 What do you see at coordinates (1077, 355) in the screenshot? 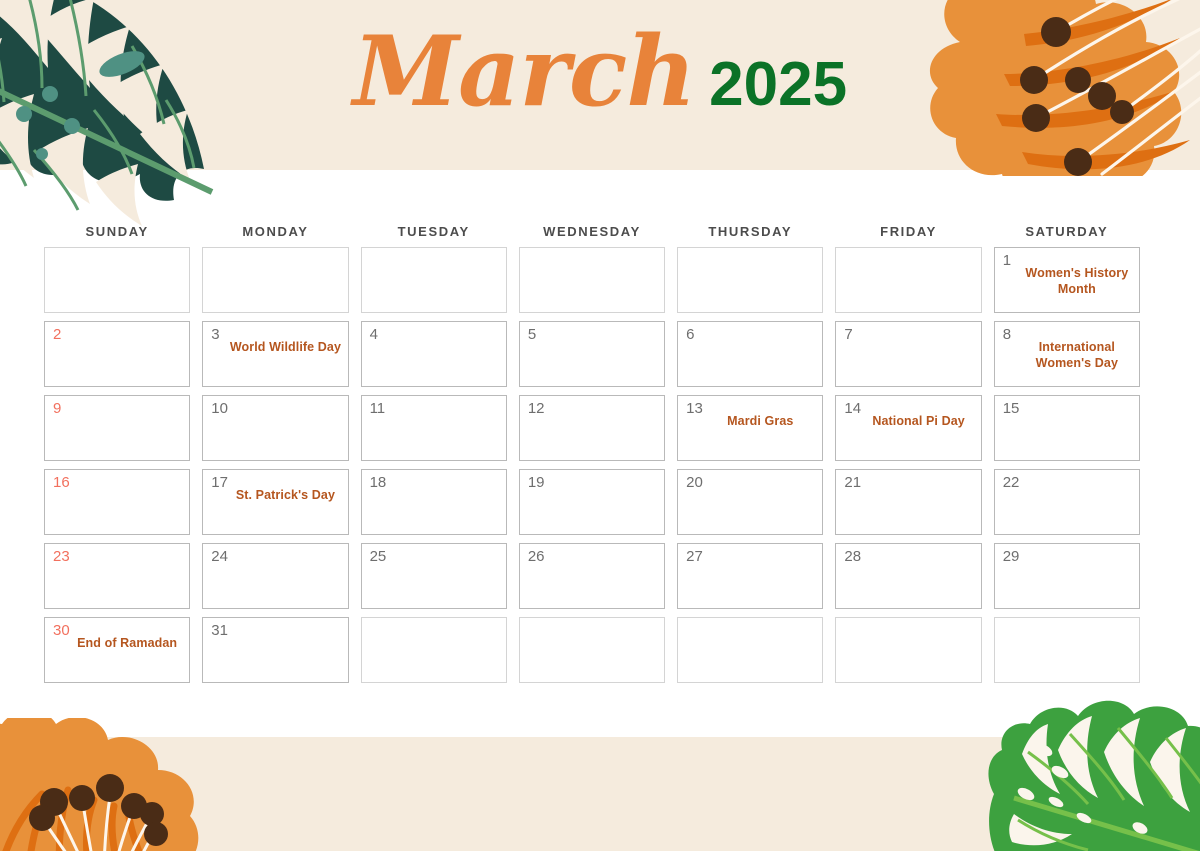
I see `event-label: International Women's Day` at bounding box center [1077, 355].